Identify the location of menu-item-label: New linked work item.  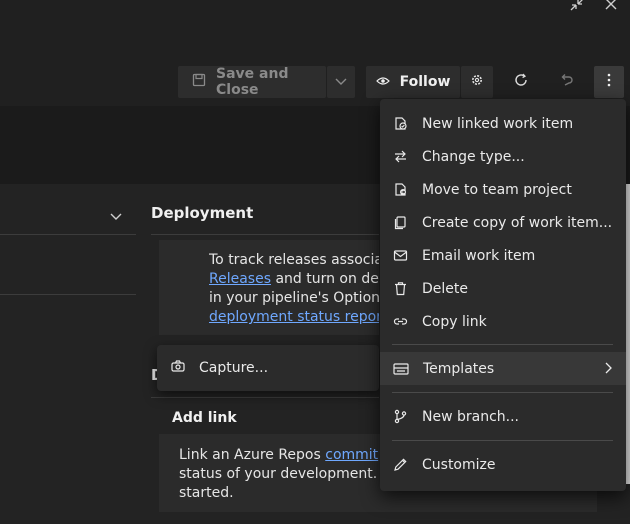
(498, 123).